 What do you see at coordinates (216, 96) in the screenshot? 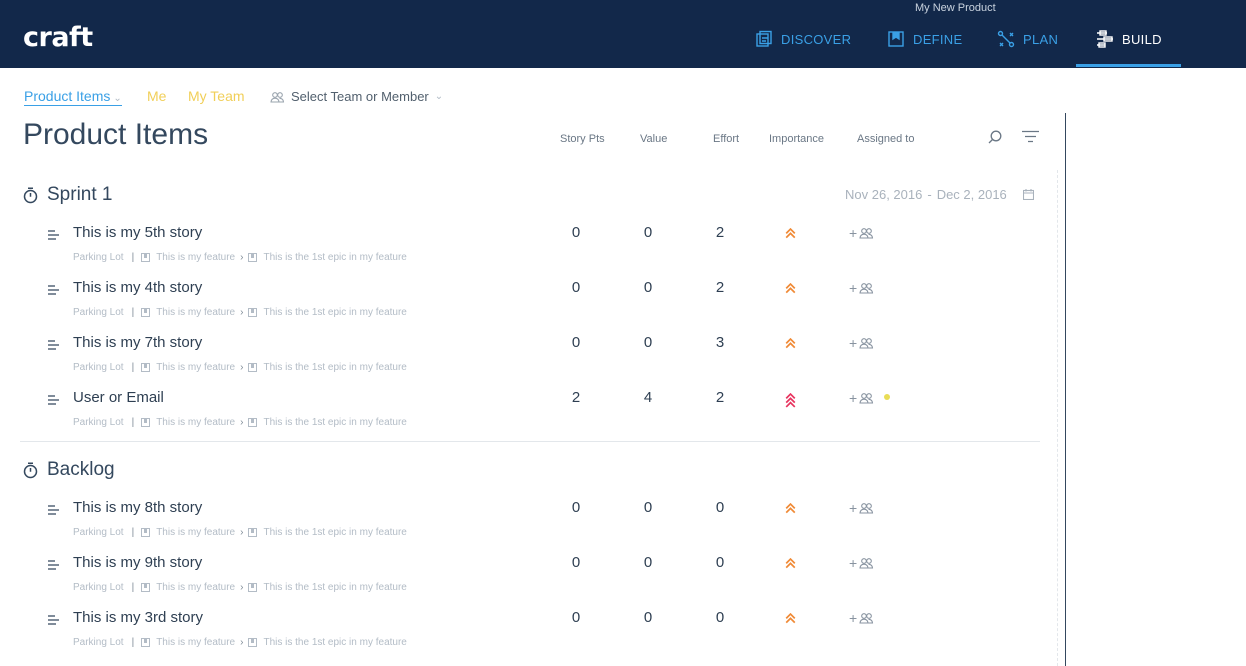
I see `subnav-my-team: My Team` at bounding box center [216, 96].